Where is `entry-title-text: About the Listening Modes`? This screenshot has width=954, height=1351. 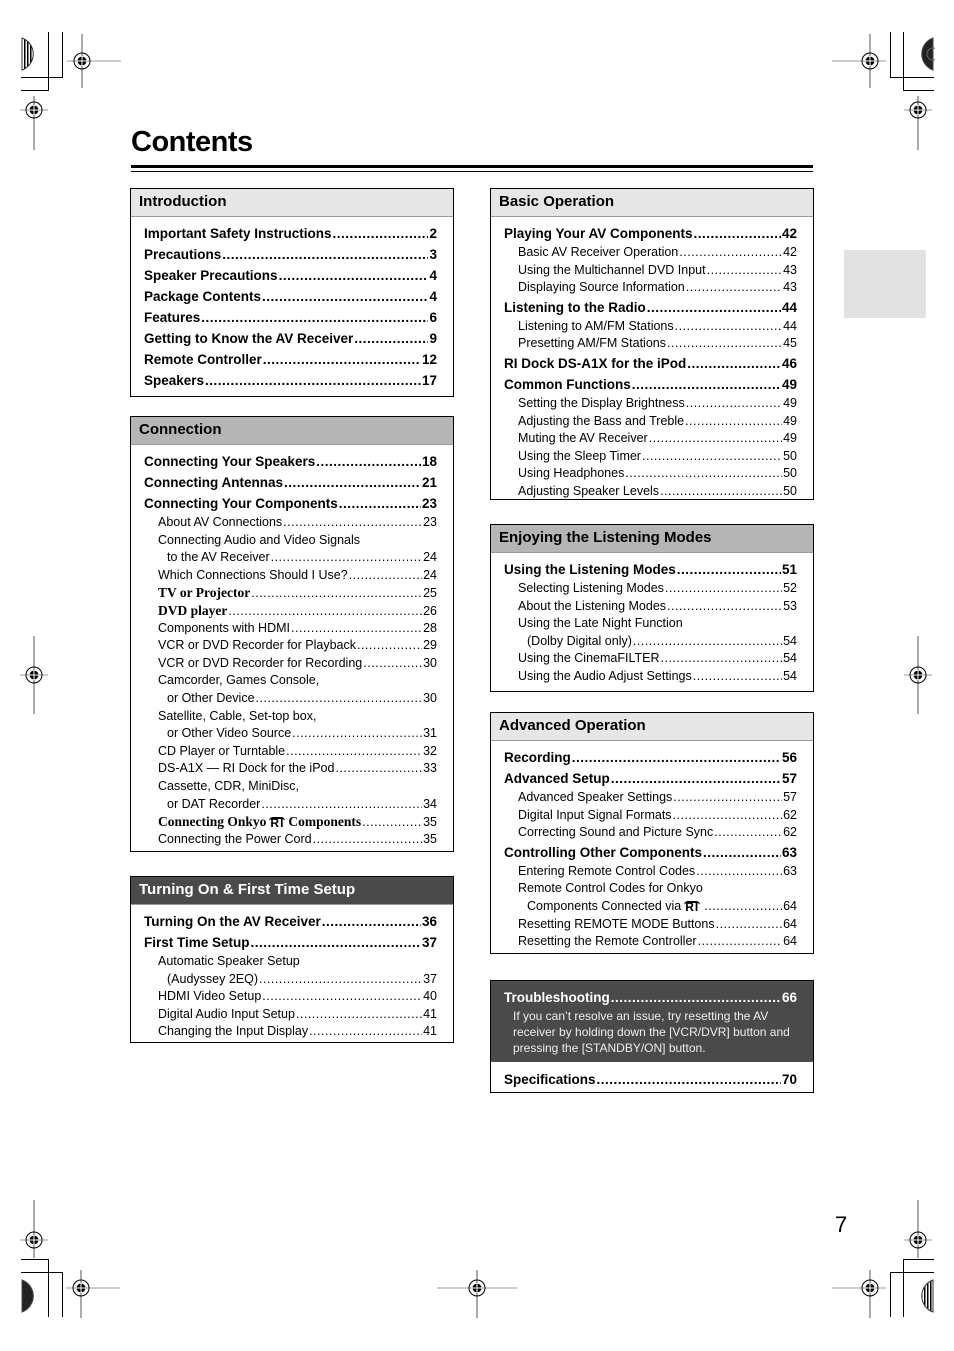 entry-title-text: About the Listening Modes is located at coordinates (592, 605).